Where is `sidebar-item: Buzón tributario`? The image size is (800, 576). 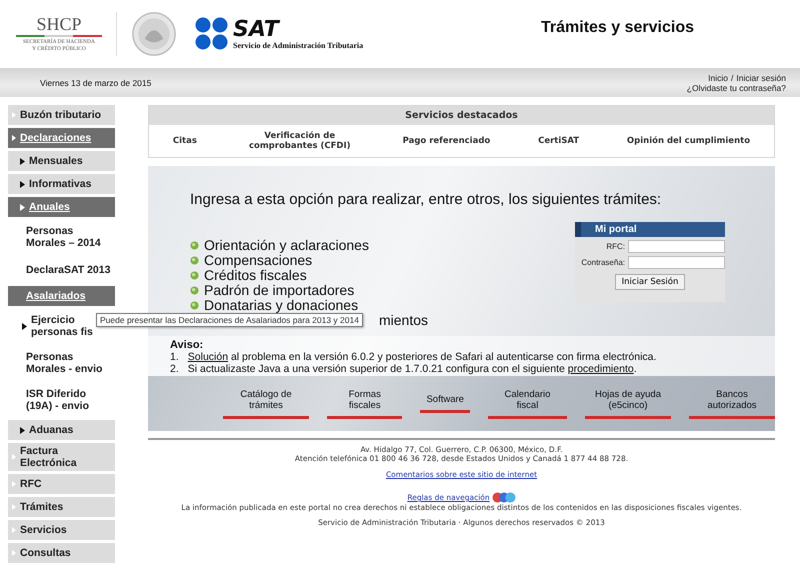
sidebar-item: Buzón tributario is located at coordinates (61, 115).